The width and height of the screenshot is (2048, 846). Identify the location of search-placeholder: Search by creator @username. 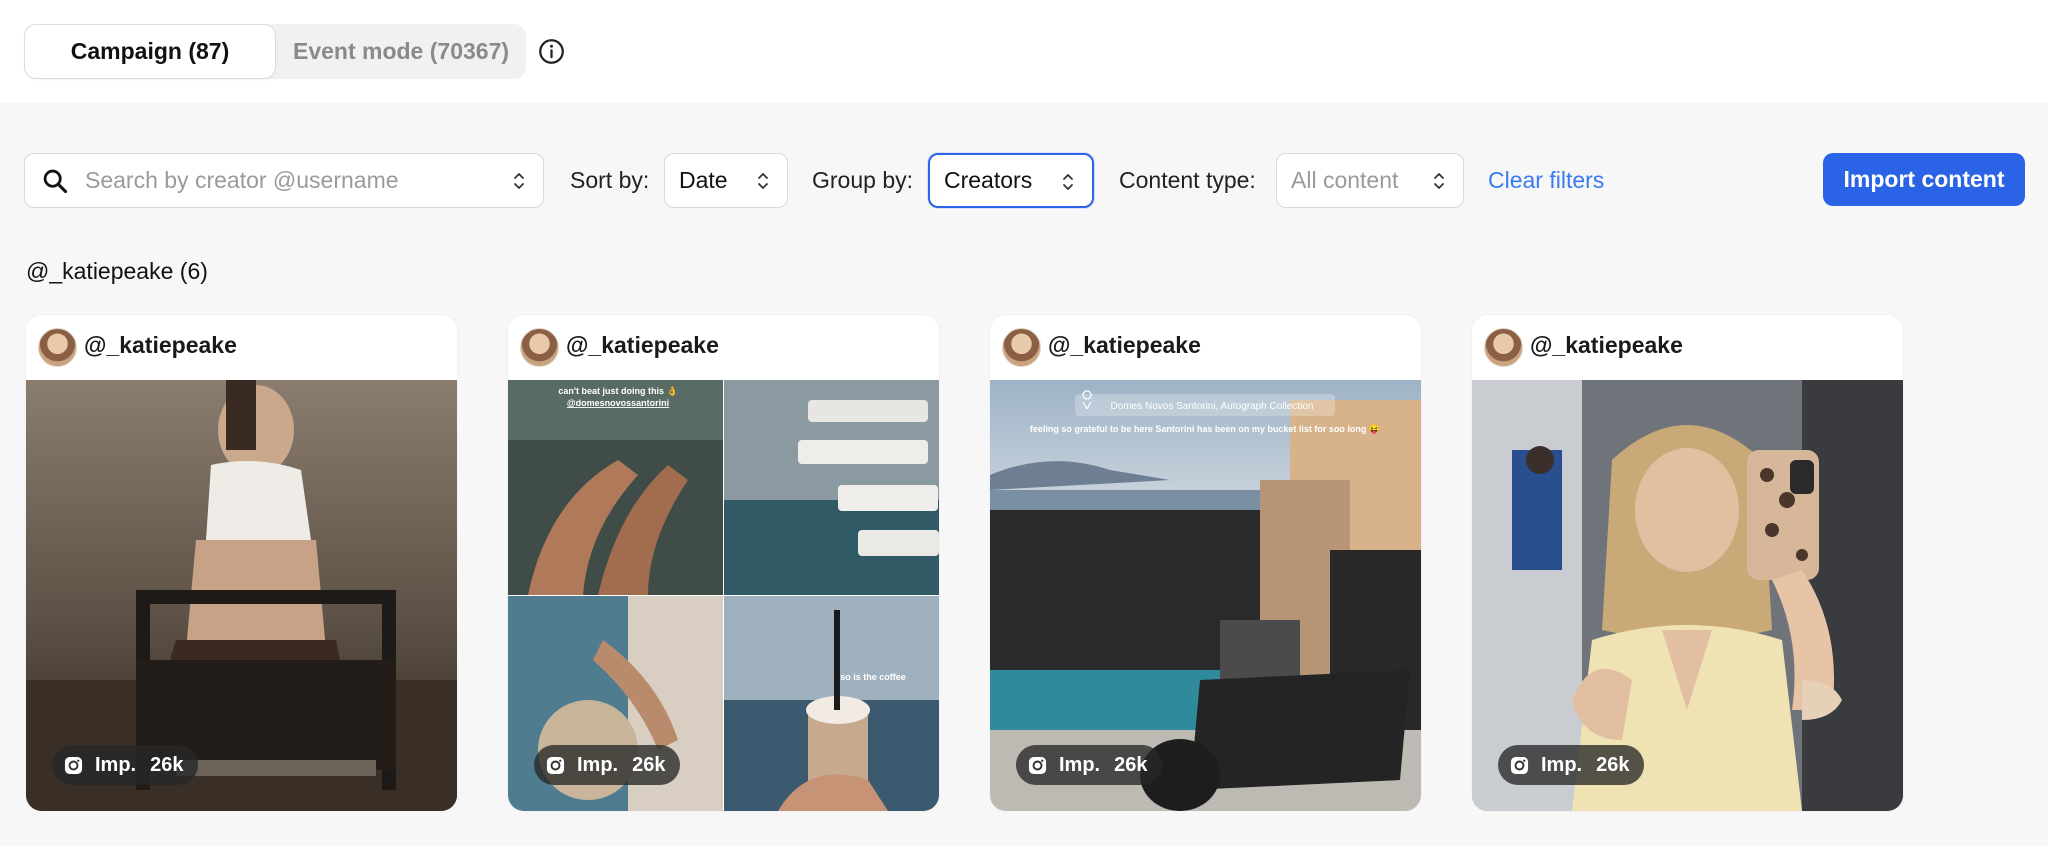
(242, 180).